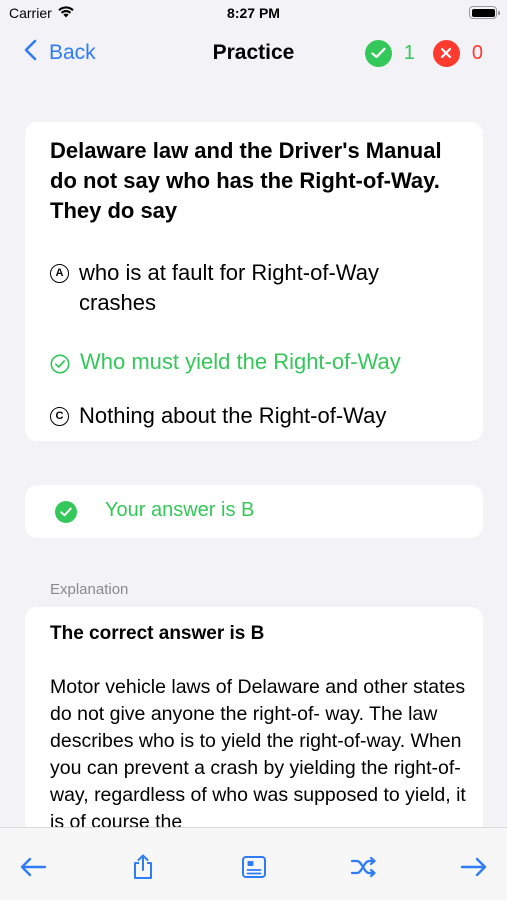  I want to click on arrow-right-icon, so click(474, 869).